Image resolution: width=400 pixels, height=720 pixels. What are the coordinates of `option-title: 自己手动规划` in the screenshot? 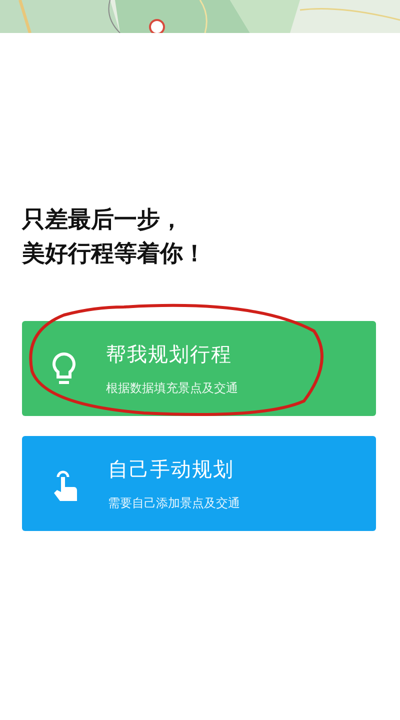 It's located at (171, 469).